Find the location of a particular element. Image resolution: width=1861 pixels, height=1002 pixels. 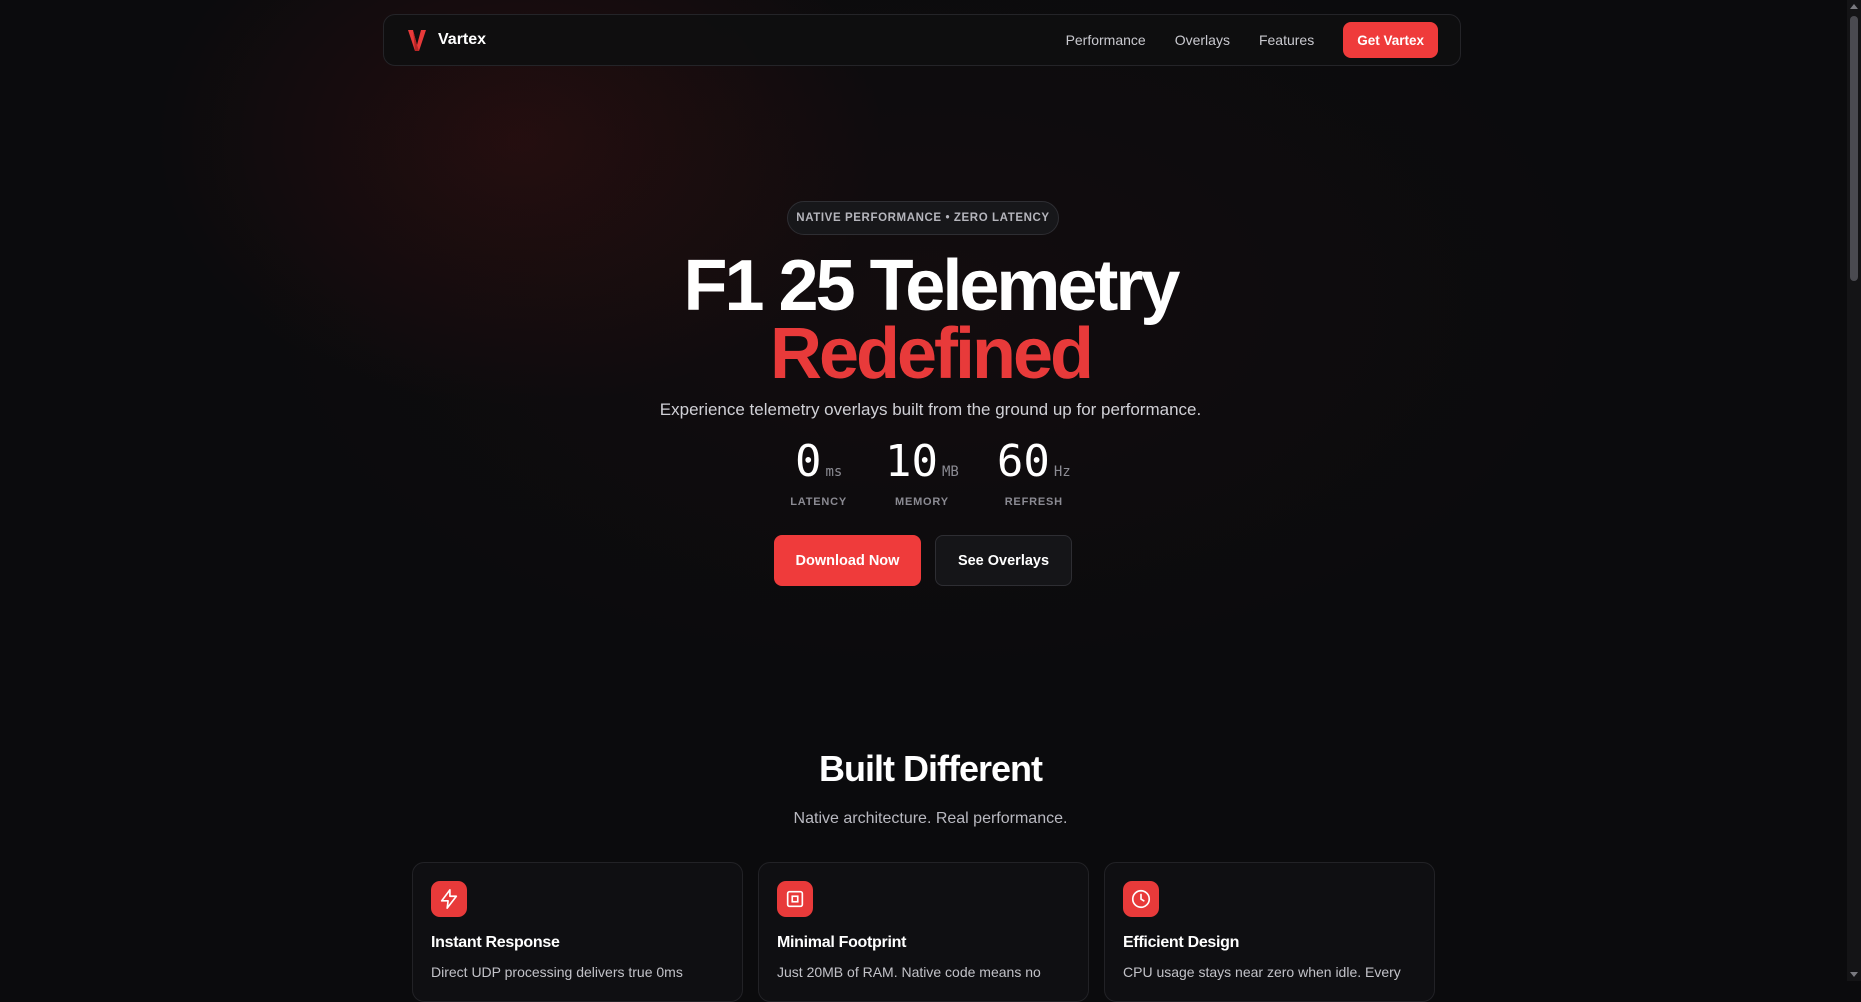

scroll-down-icon is located at coordinates (1854, 974).